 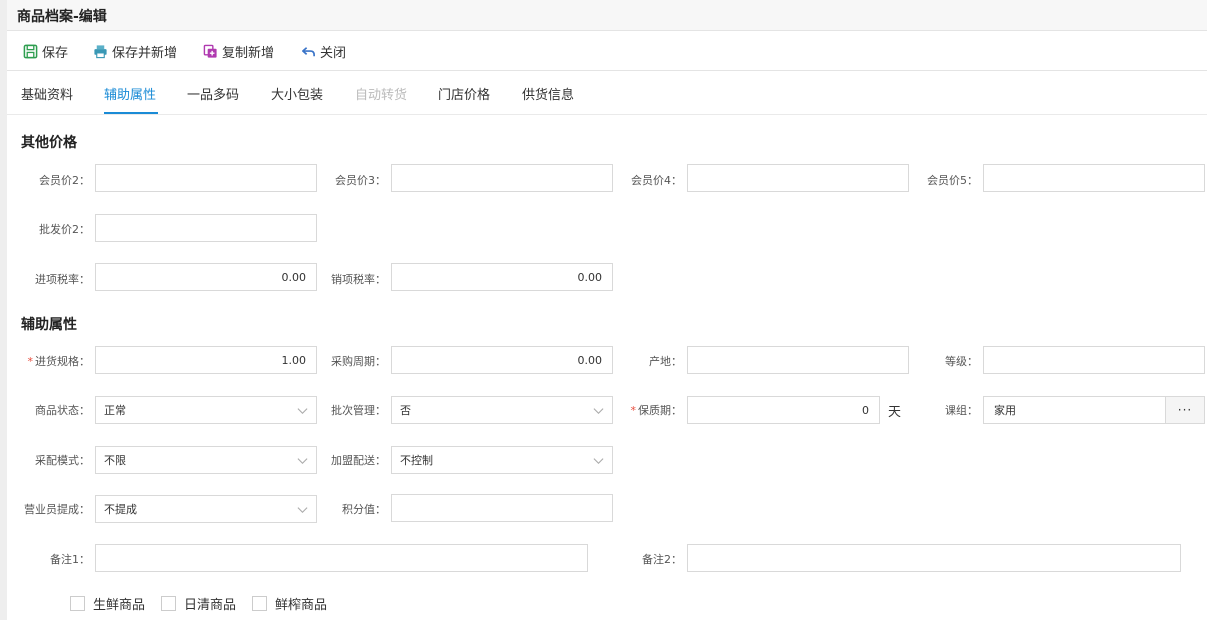 What do you see at coordinates (358, 361) in the screenshot?
I see `purchase-cycle-label: 采购周期：` at bounding box center [358, 361].